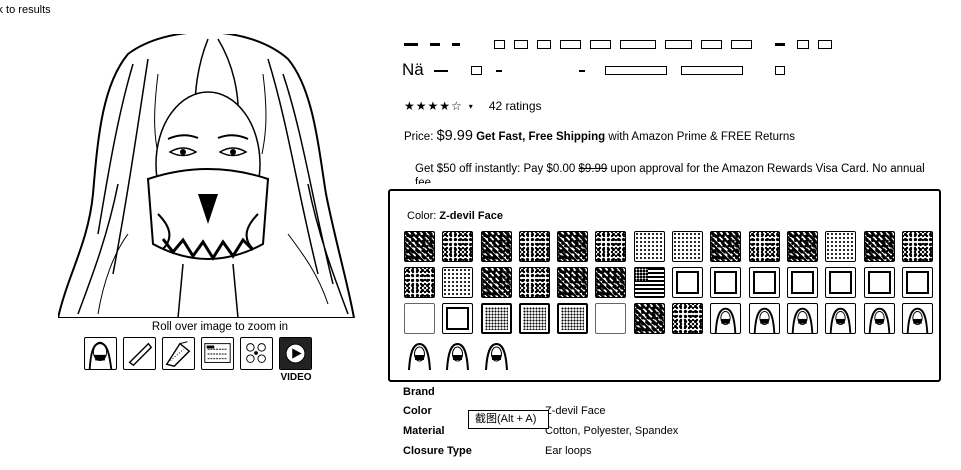 This screenshot has height=470, width=961. What do you see at coordinates (612, 70) in the screenshot?
I see `product-title-line-2: Nä` at bounding box center [612, 70].